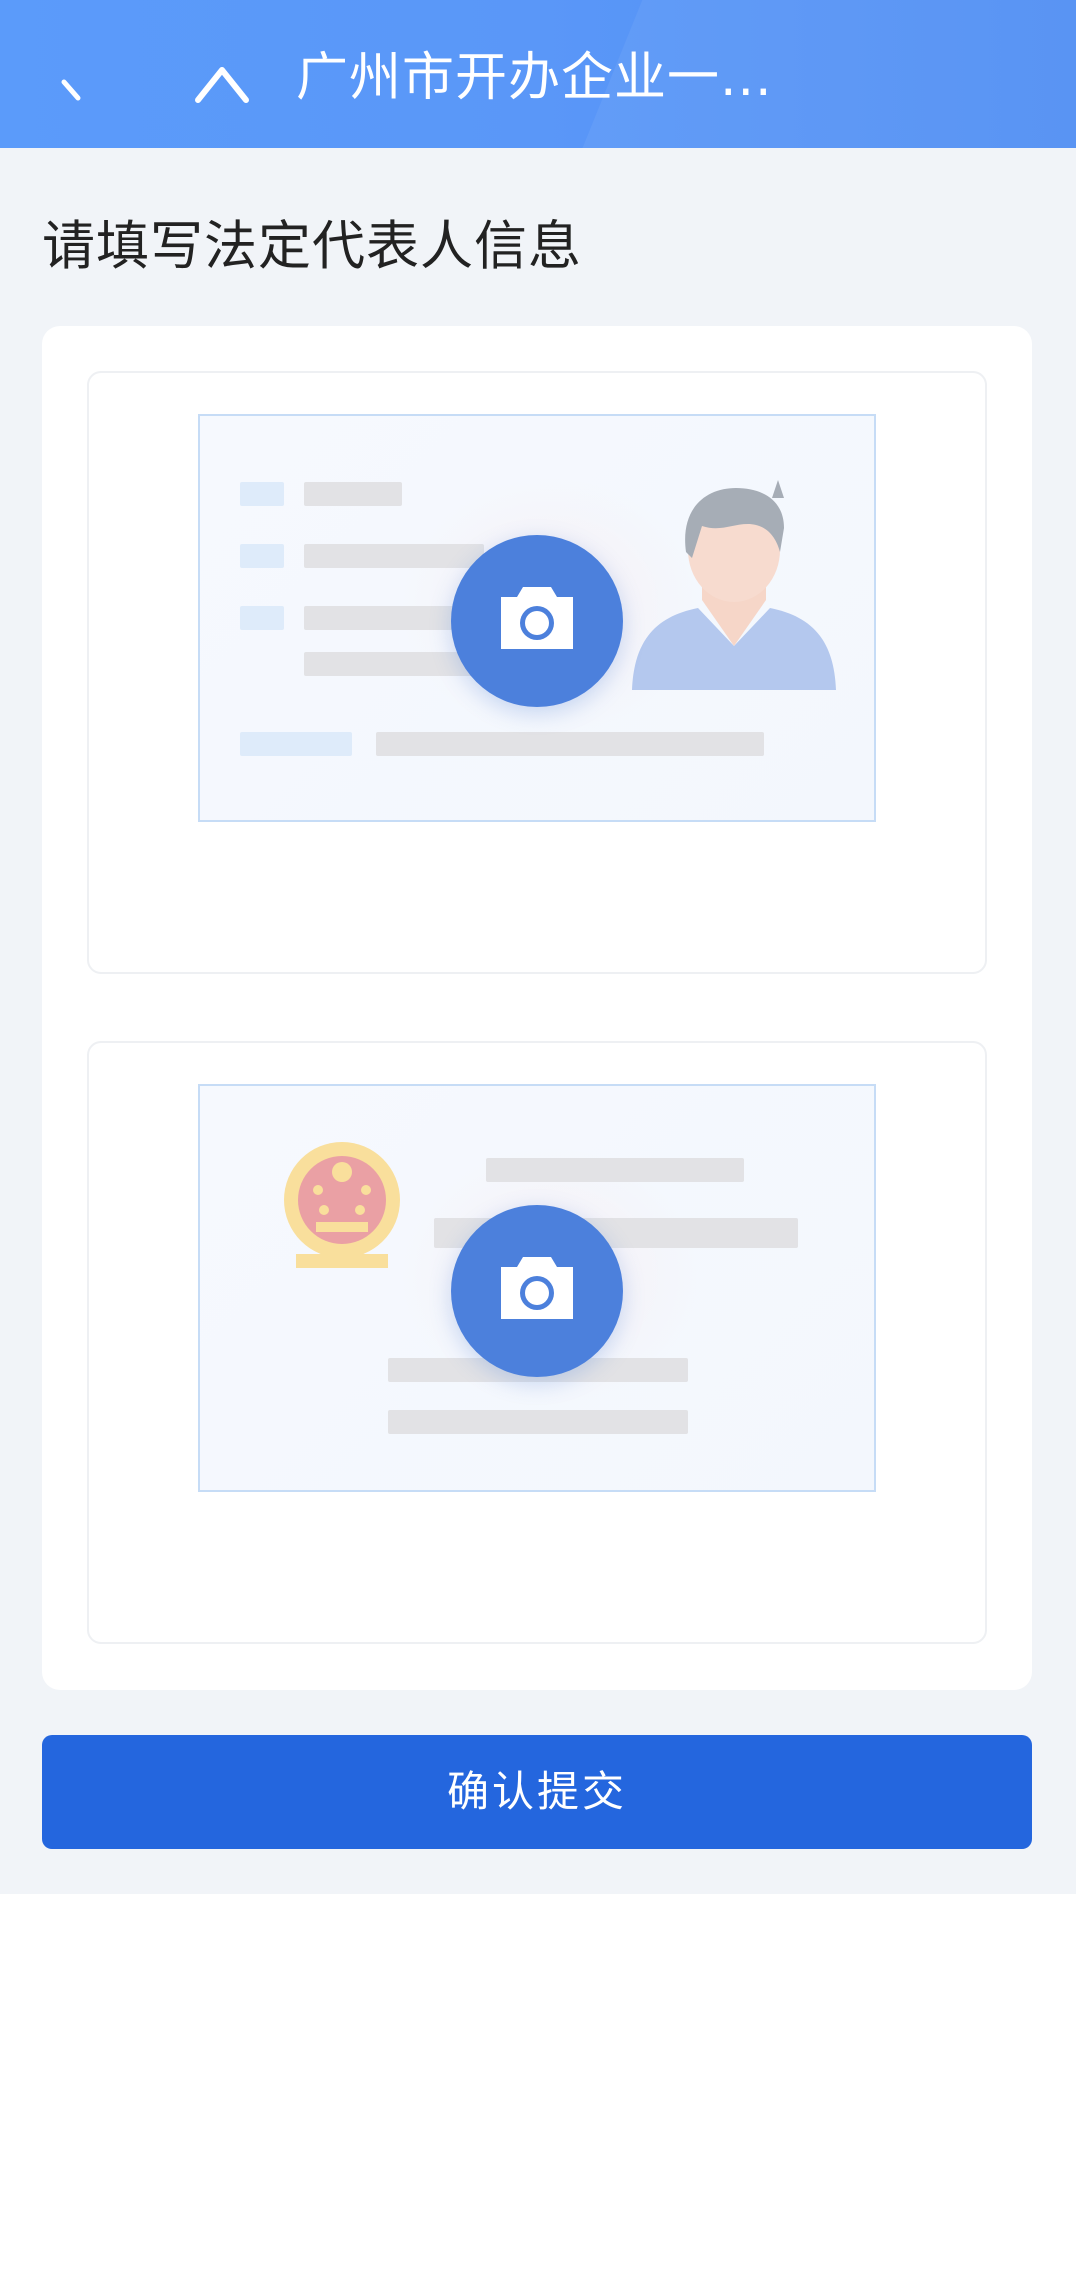  Describe the element at coordinates (734, 585) in the screenshot. I see `portrait-icon` at that location.